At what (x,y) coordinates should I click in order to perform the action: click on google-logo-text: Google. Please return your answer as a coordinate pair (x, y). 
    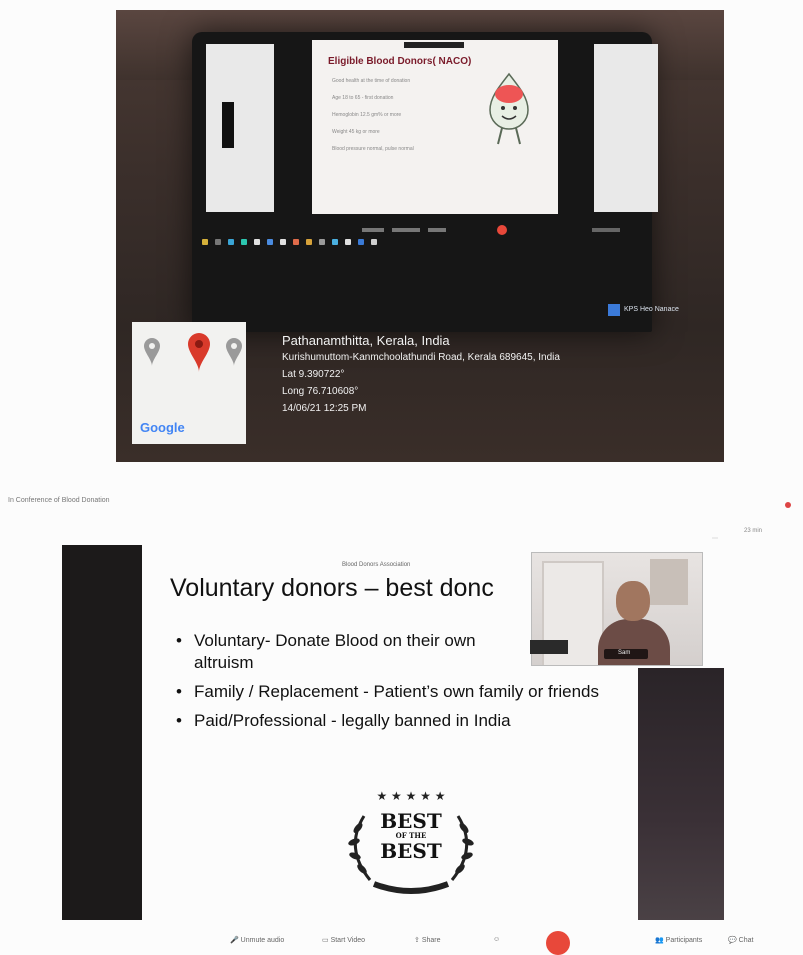
    Looking at the image, I should click on (162, 427).